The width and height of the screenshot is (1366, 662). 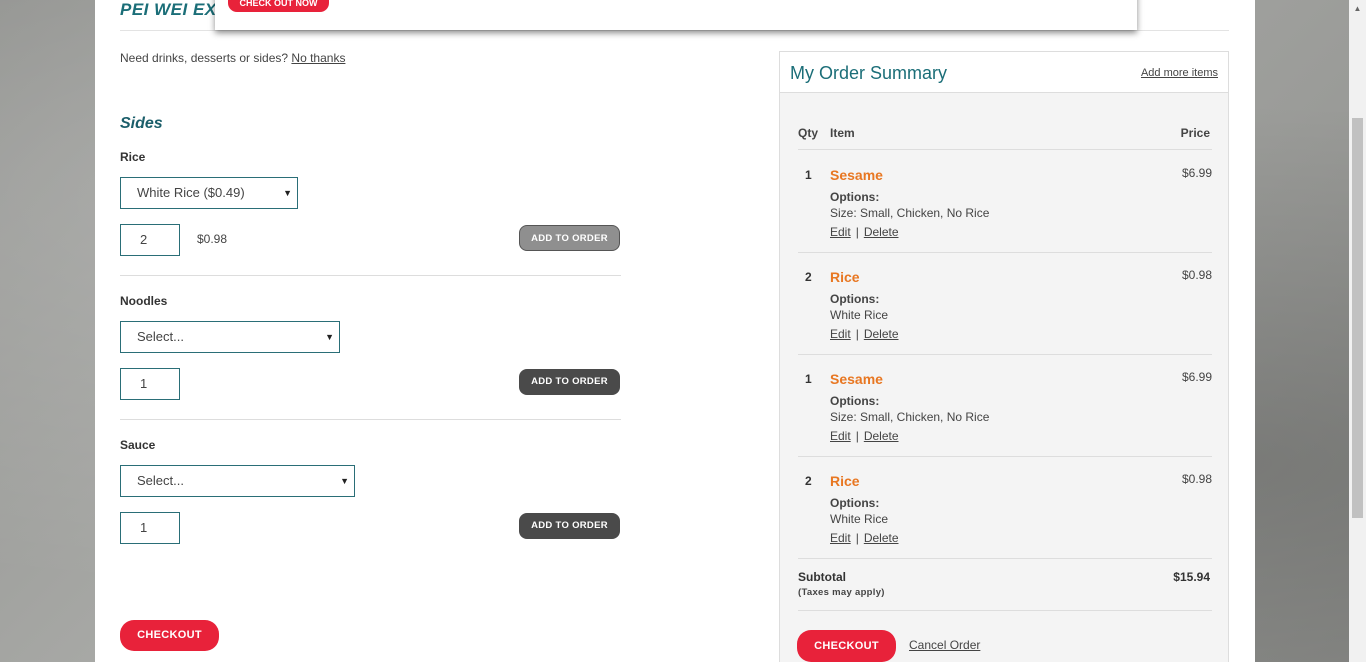 What do you see at coordinates (150, 240) in the screenshot?
I see `rice-quantity-input: 2` at bounding box center [150, 240].